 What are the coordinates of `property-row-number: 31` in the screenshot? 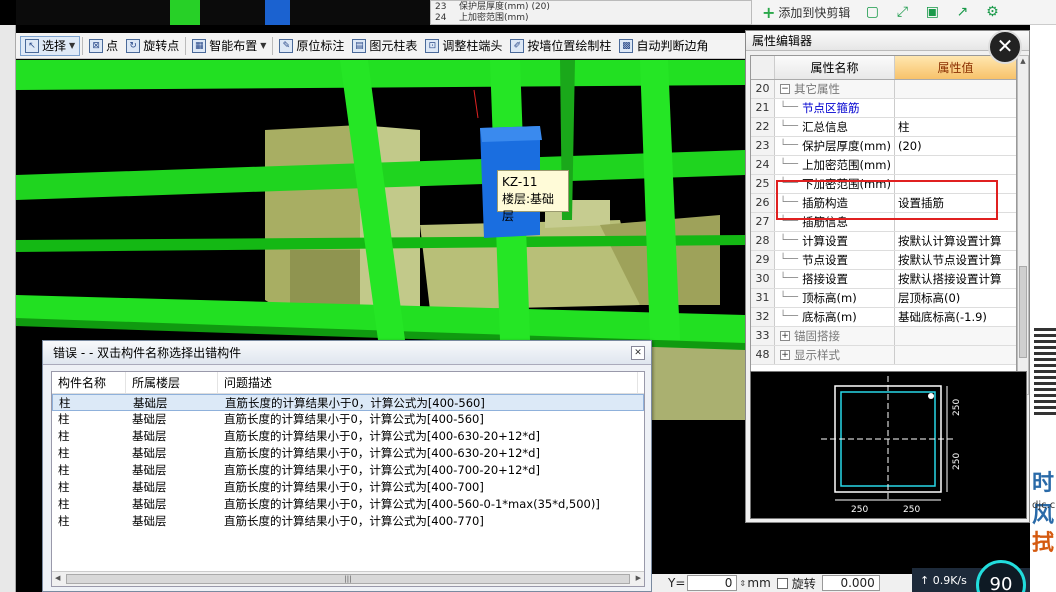 It's located at (763, 298).